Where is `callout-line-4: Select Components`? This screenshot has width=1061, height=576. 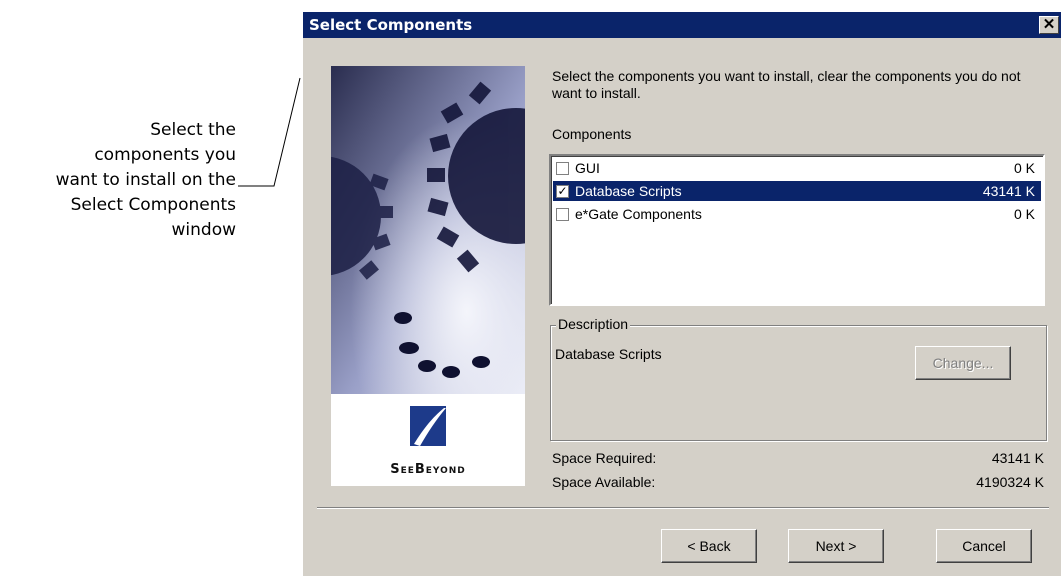 callout-line-4: Select Components is located at coordinates (153, 205).